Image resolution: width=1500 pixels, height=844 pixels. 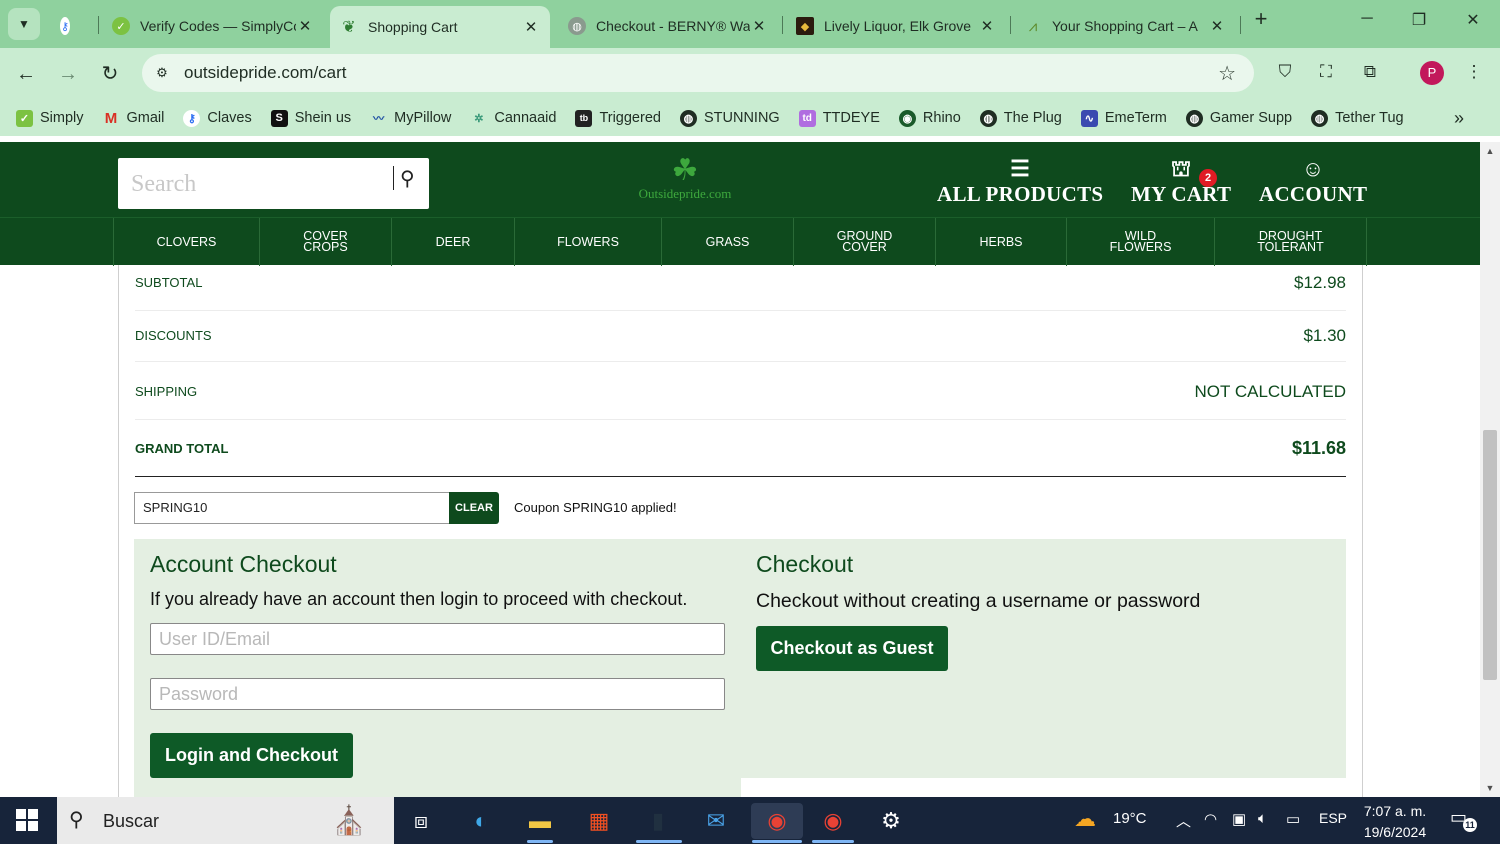 I want to click on weather-icon: ☁, so click(x=1085, y=819).